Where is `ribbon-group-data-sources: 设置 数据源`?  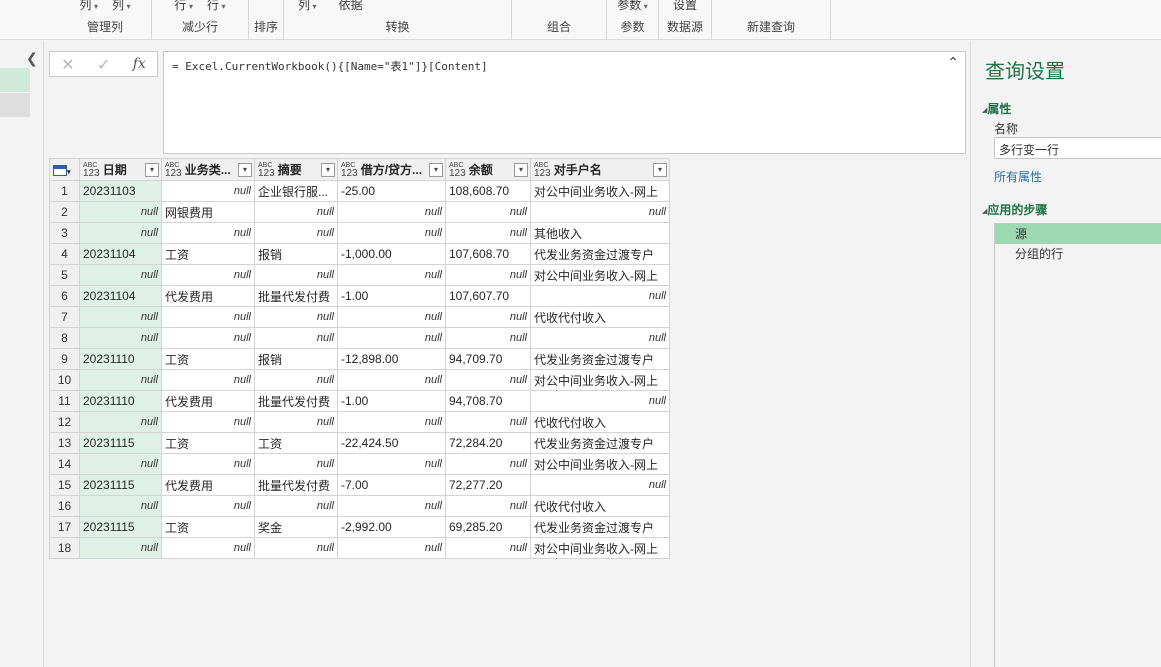 ribbon-group-data-sources: 设置 数据源 is located at coordinates (685, 20).